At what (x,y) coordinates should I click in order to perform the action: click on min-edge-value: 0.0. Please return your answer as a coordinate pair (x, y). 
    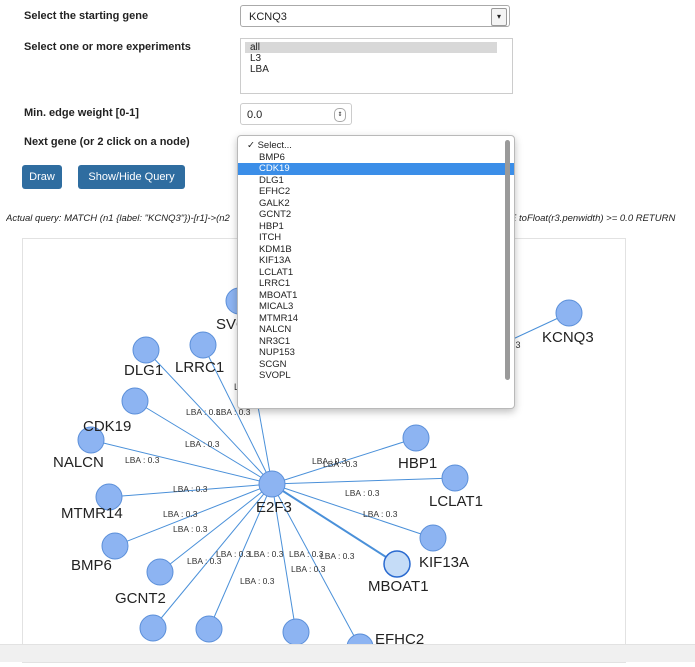
    Looking at the image, I should click on (255, 115).